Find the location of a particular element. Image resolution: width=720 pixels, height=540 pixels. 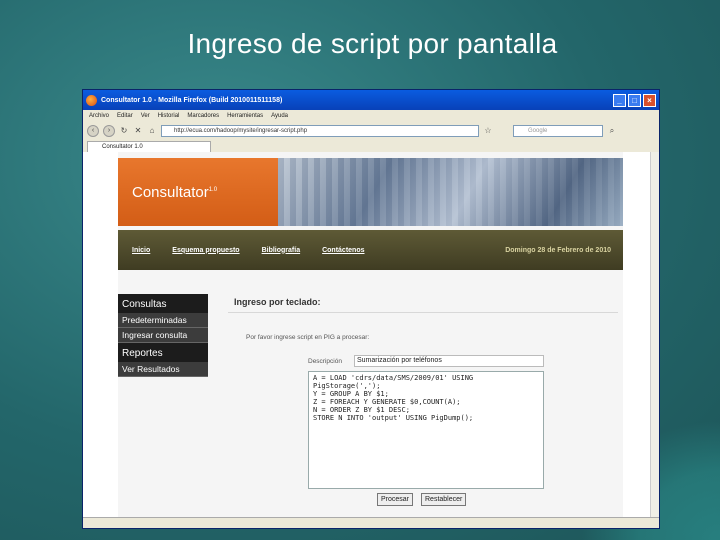

reload-icon: ↻ is located at coordinates (124, 131).